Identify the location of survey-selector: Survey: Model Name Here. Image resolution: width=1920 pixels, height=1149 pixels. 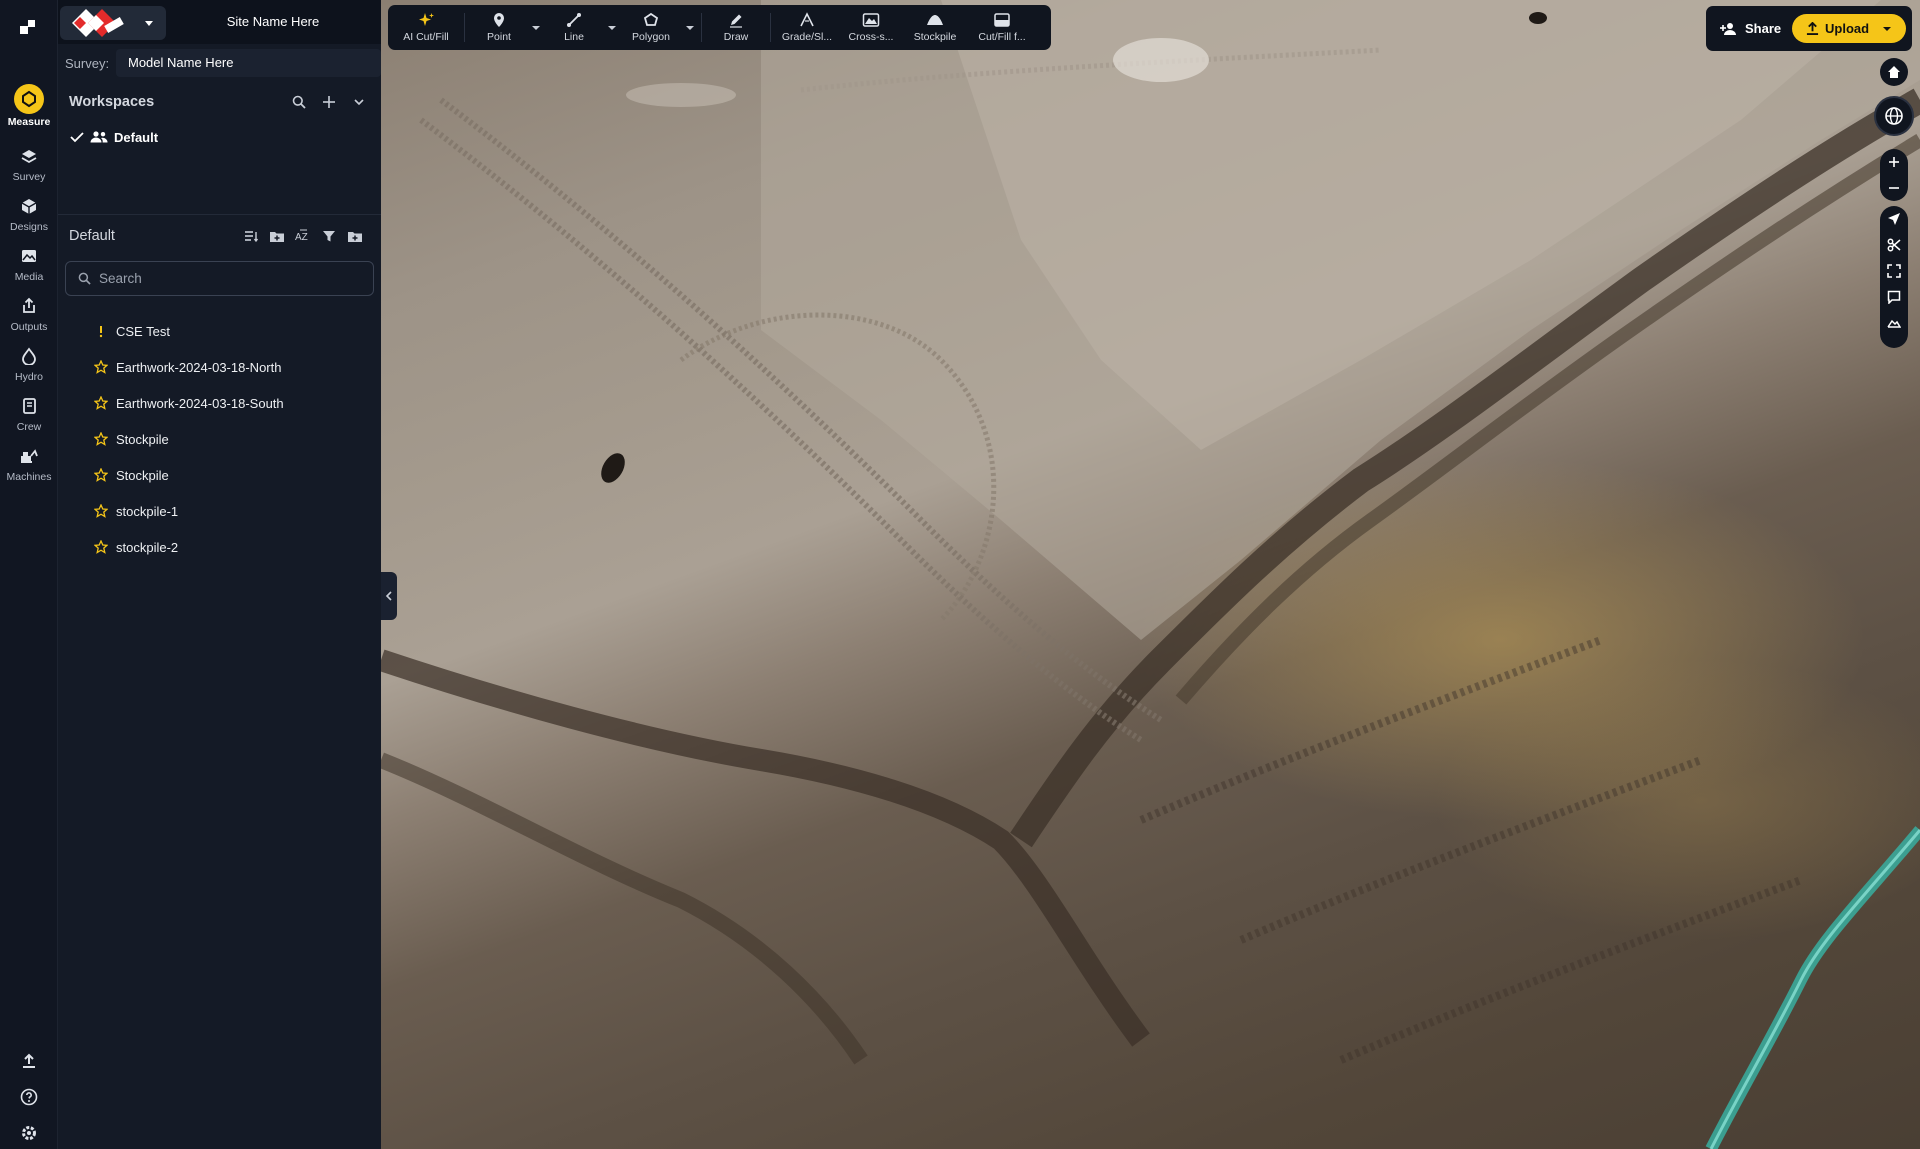
(219, 63).